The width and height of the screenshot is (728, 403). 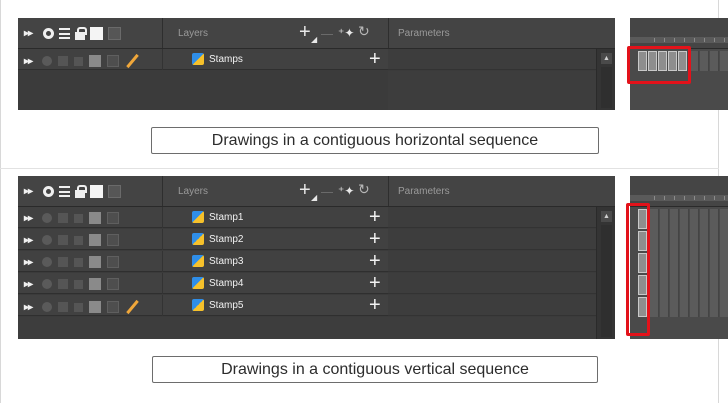 I want to click on layer-row: ▸▸ Stamp3 +, so click(x=203, y=261).